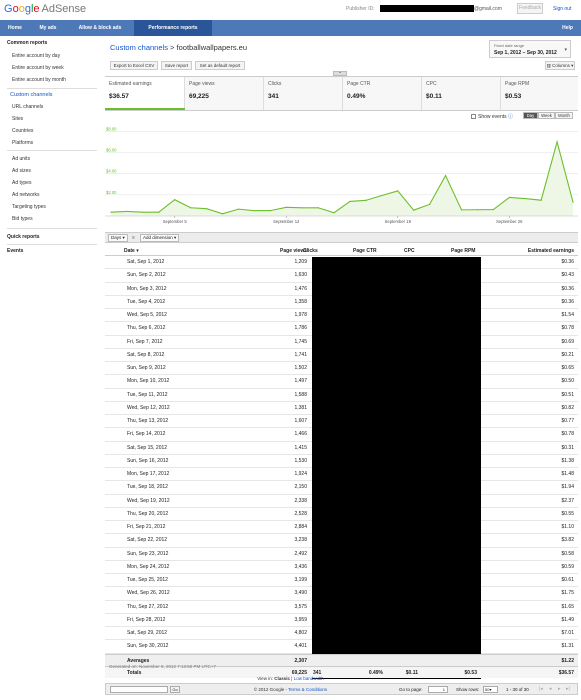 The height and width of the screenshot is (700, 581). What do you see at coordinates (111, 150) in the screenshot?
I see `y-tick-label: $6.00` at bounding box center [111, 150].